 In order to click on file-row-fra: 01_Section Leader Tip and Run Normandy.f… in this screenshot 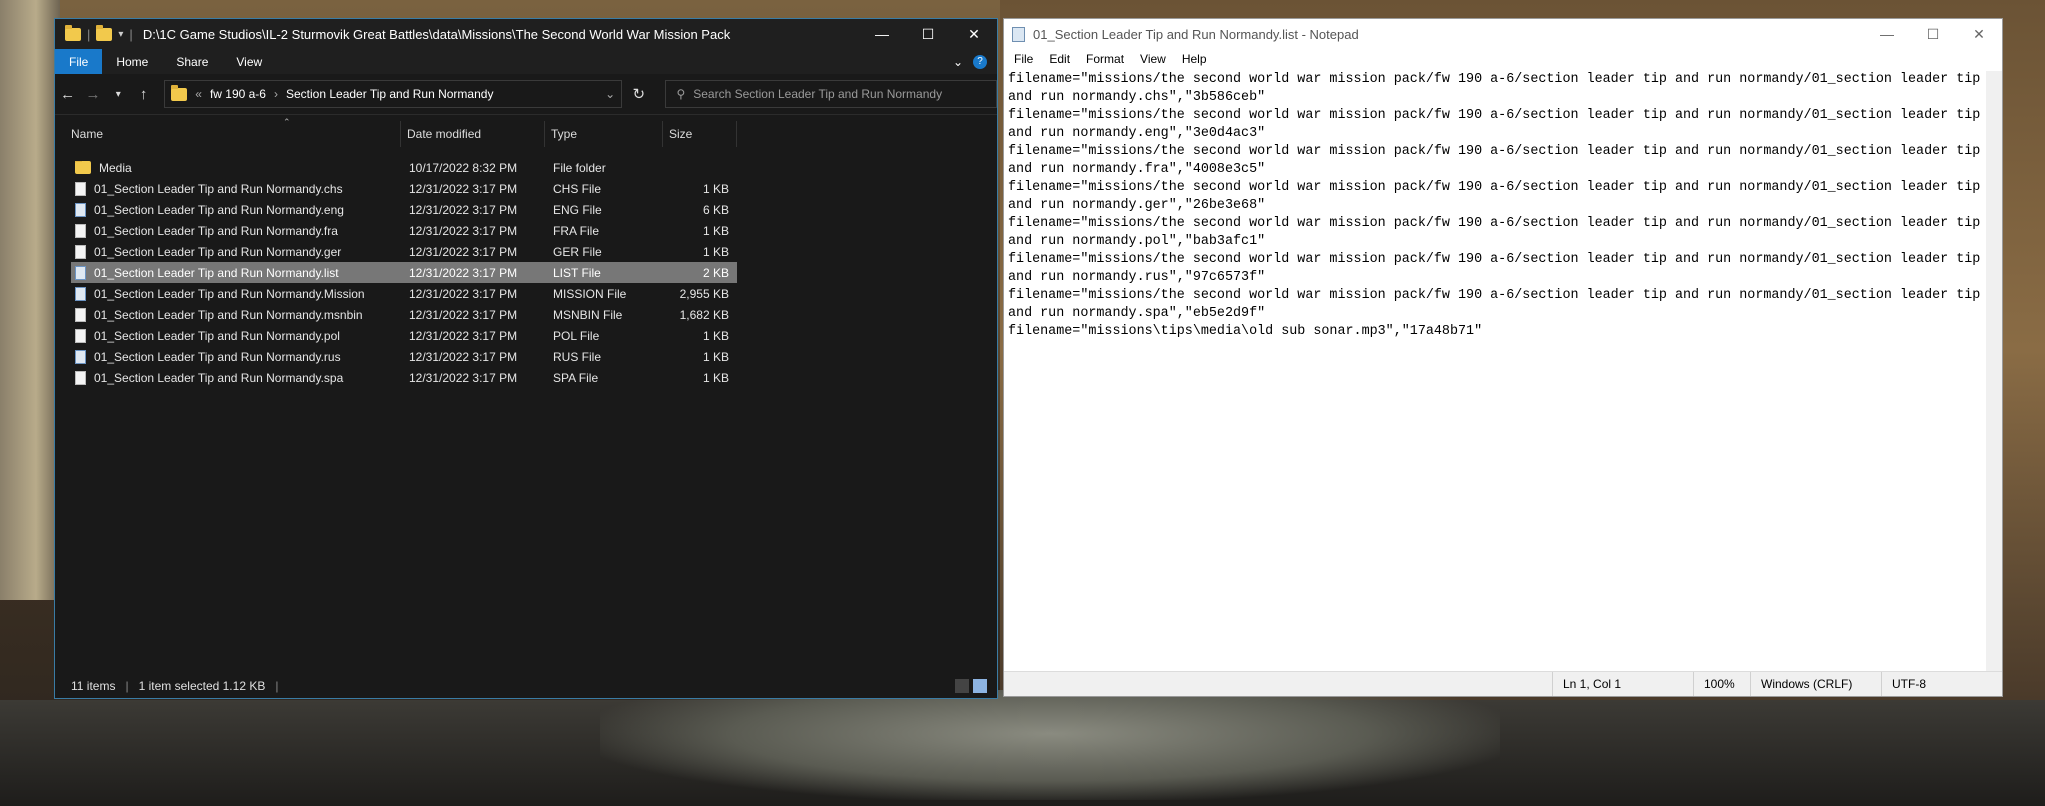, I will do `click(404, 230)`.